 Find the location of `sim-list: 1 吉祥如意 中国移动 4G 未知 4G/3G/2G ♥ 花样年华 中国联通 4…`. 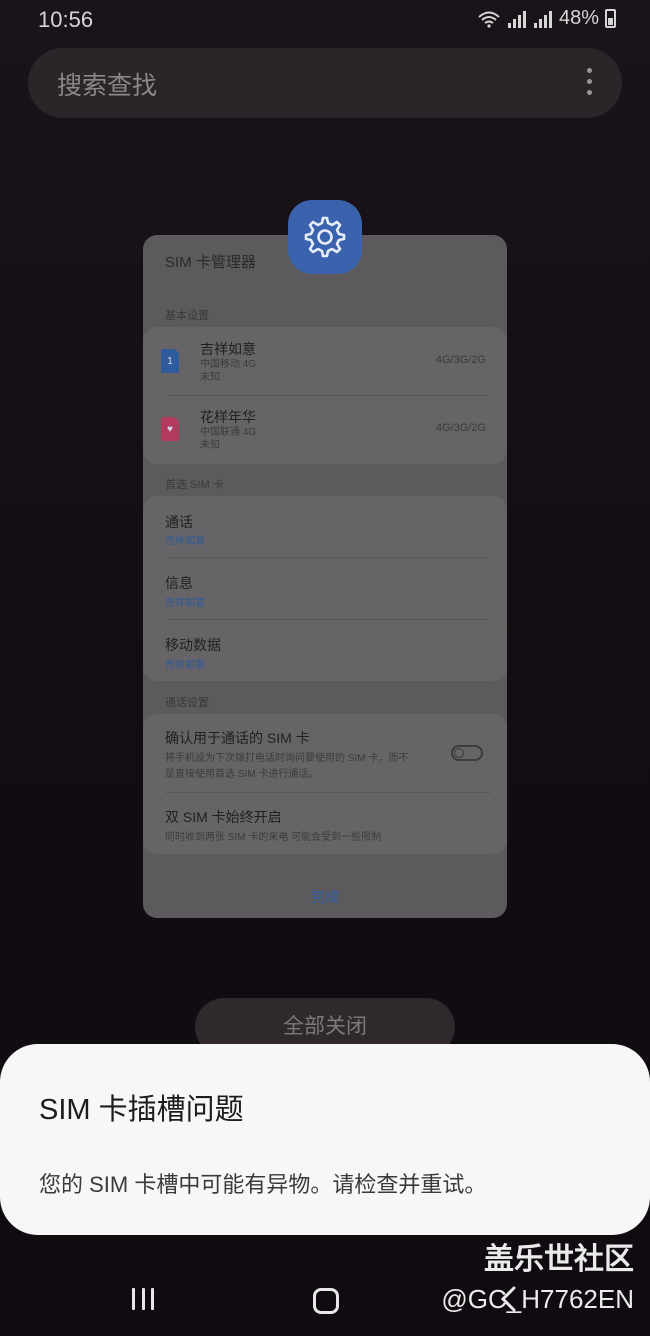

sim-list: 1 吉祥如意 中国移动 4G 未知 4G/3G/2G ♥ 花样年华 中国联通 4… is located at coordinates (325, 395).